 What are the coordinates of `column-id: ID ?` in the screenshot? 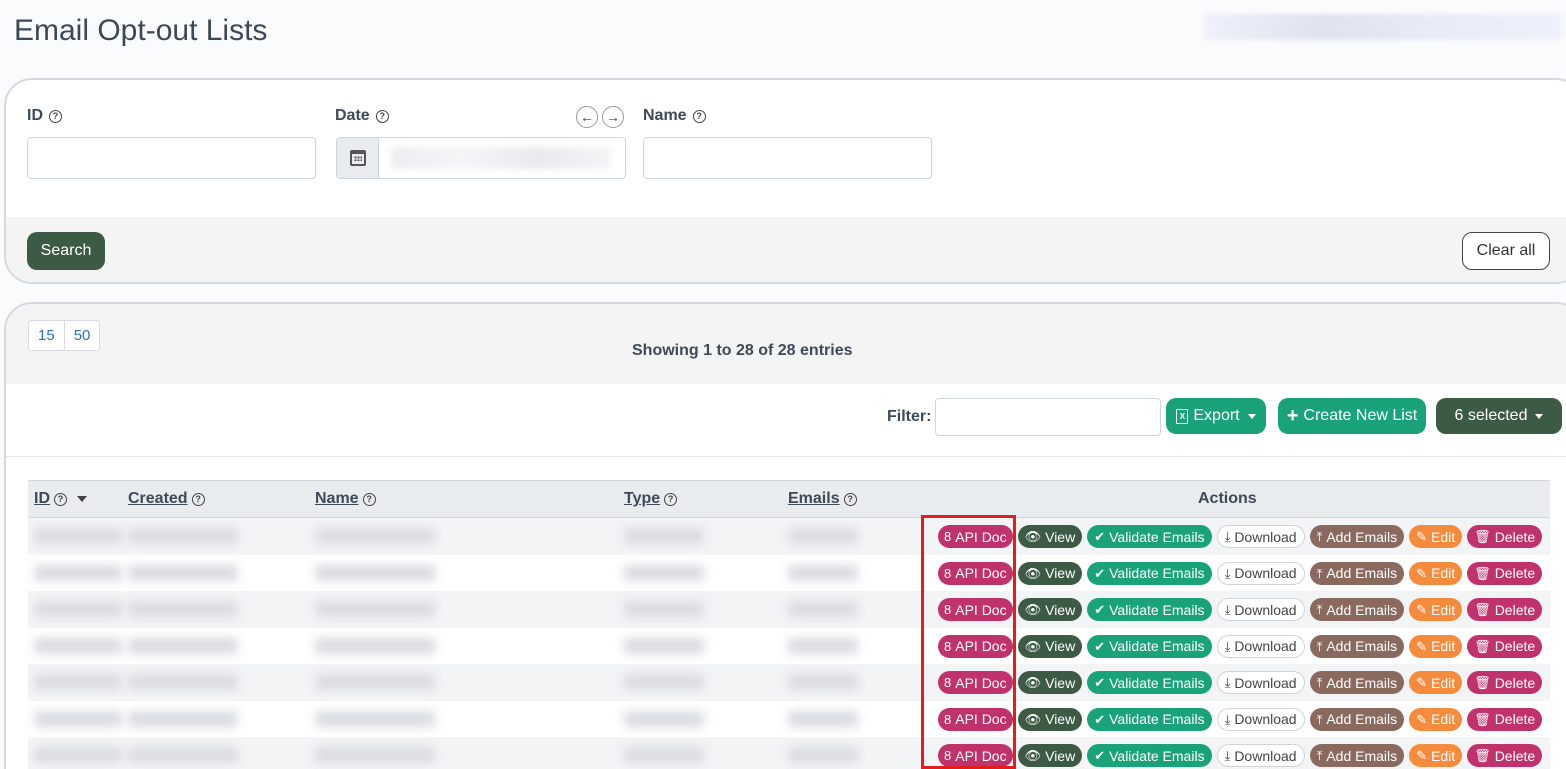 It's located at (60, 499).